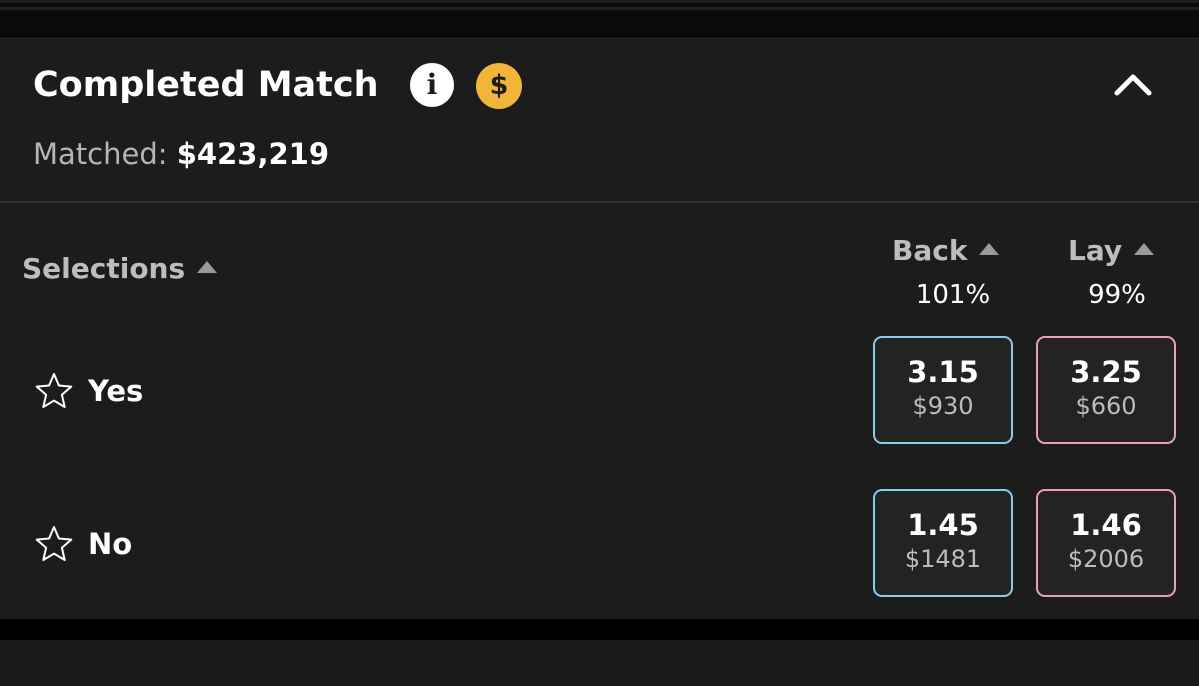  I want to click on odds-size: $660, so click(1106, 406).